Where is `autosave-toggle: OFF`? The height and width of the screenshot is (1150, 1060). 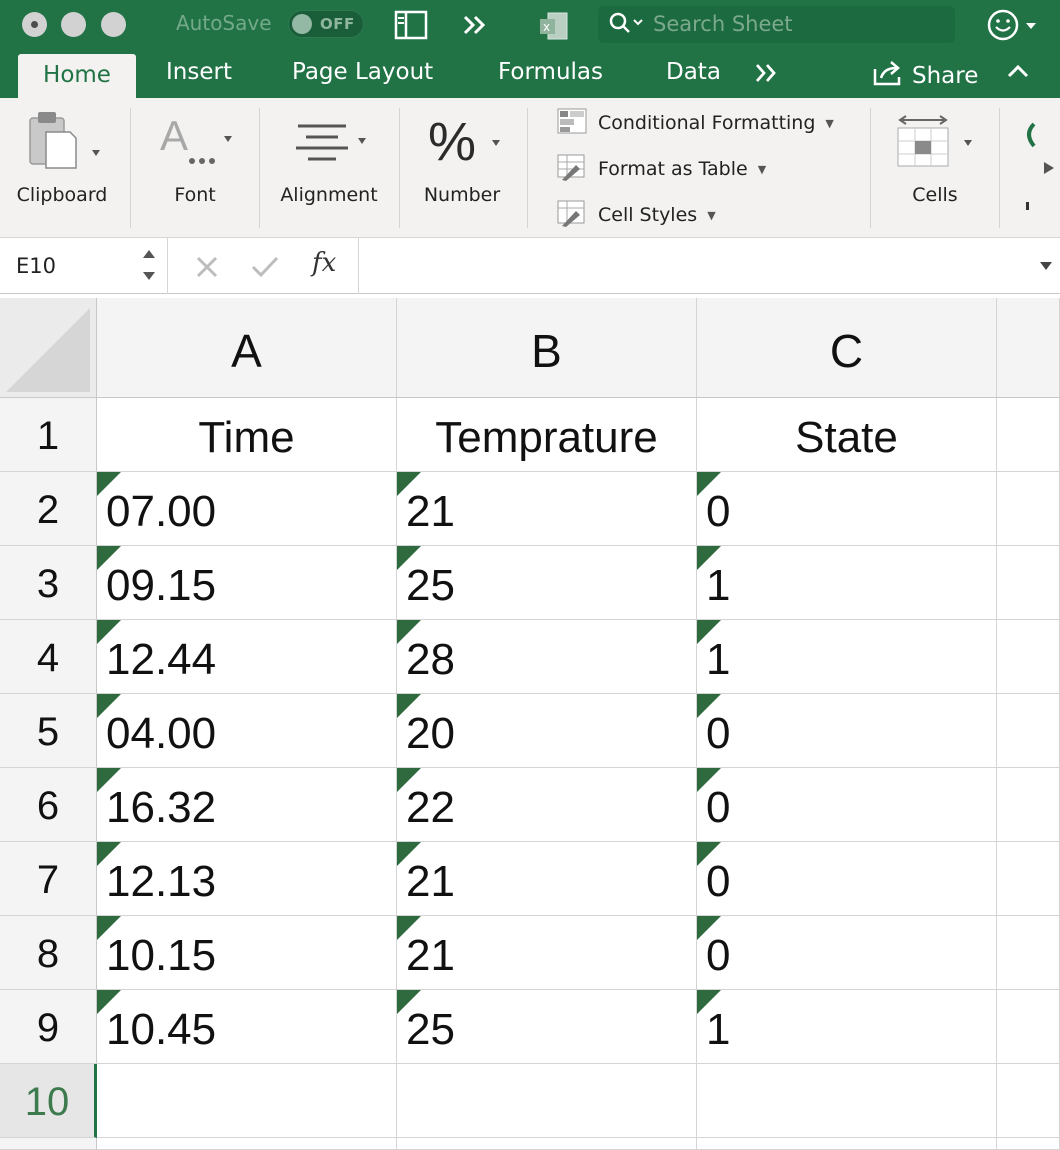
autosave-toggle: OFF is located at coordinates (326, 24).